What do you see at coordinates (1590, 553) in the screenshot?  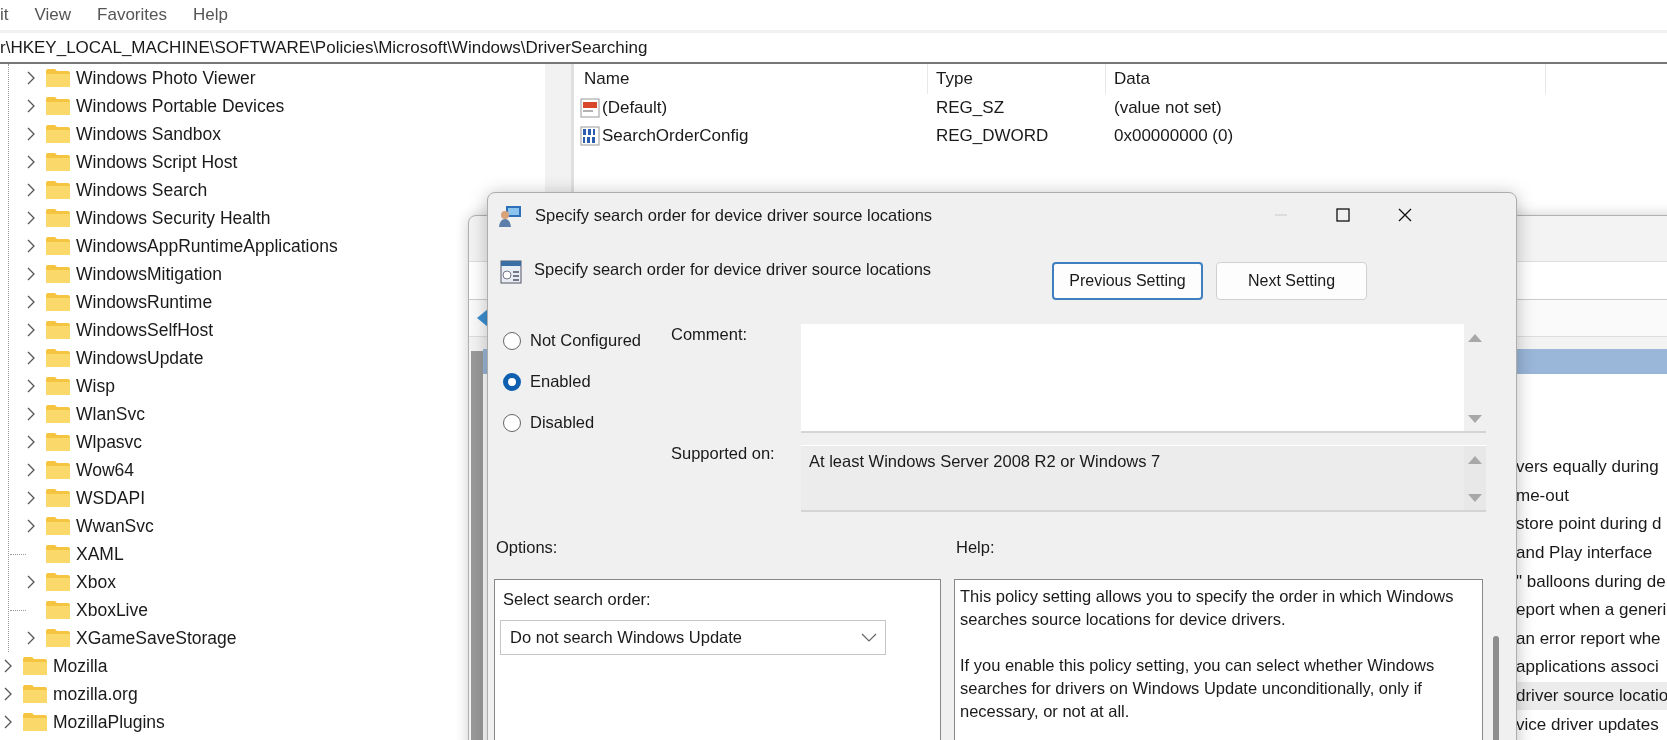 I see `policy-setting: and Play interface` at bounding box center [1590, 553].